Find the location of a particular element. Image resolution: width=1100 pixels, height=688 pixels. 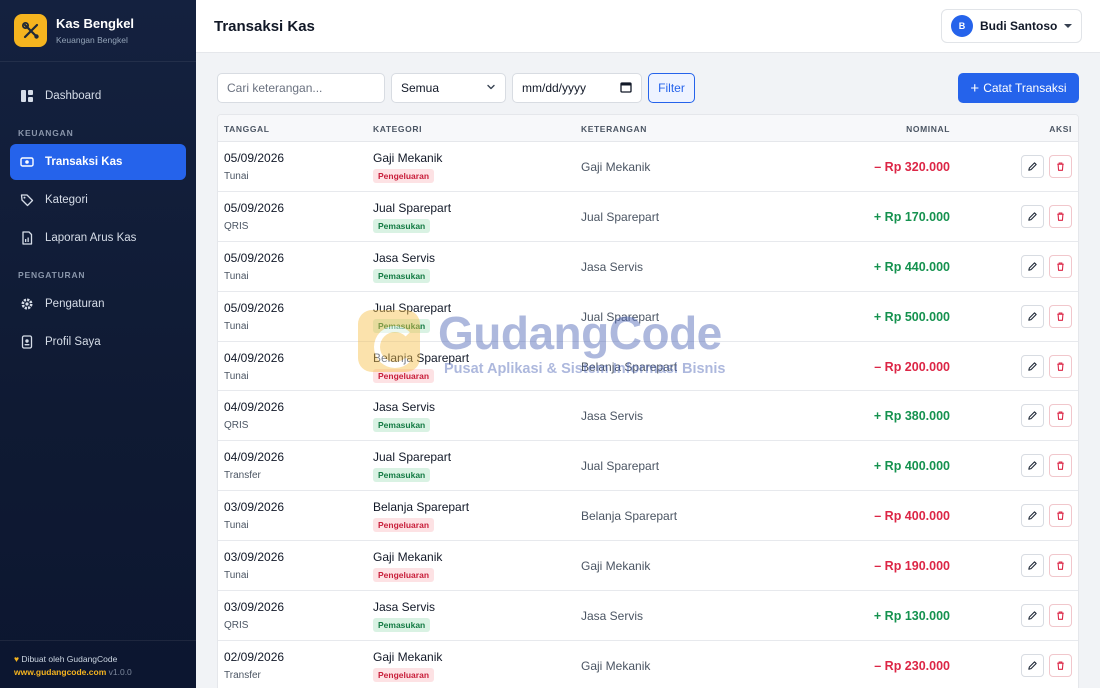

row-amount: – Rp 320.000 is located at coordinates (912, 167).